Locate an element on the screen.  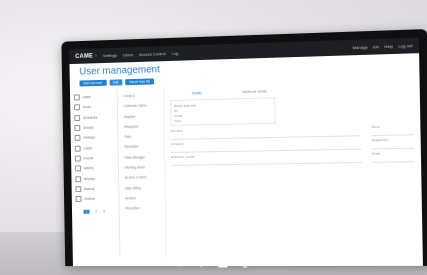
sidebar-item-label: Doors is located at coordinates (87, 107).